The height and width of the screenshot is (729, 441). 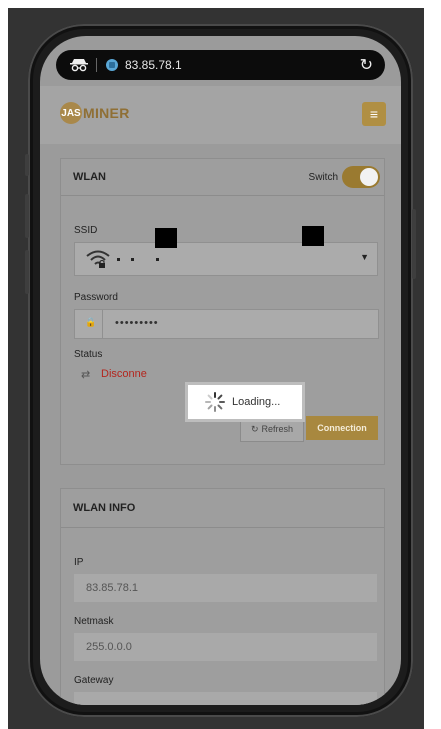 What do you see at coordinates (342, 428) in the screenshot?
I see `connection-button: Connection` at bounding box center [342, 428].